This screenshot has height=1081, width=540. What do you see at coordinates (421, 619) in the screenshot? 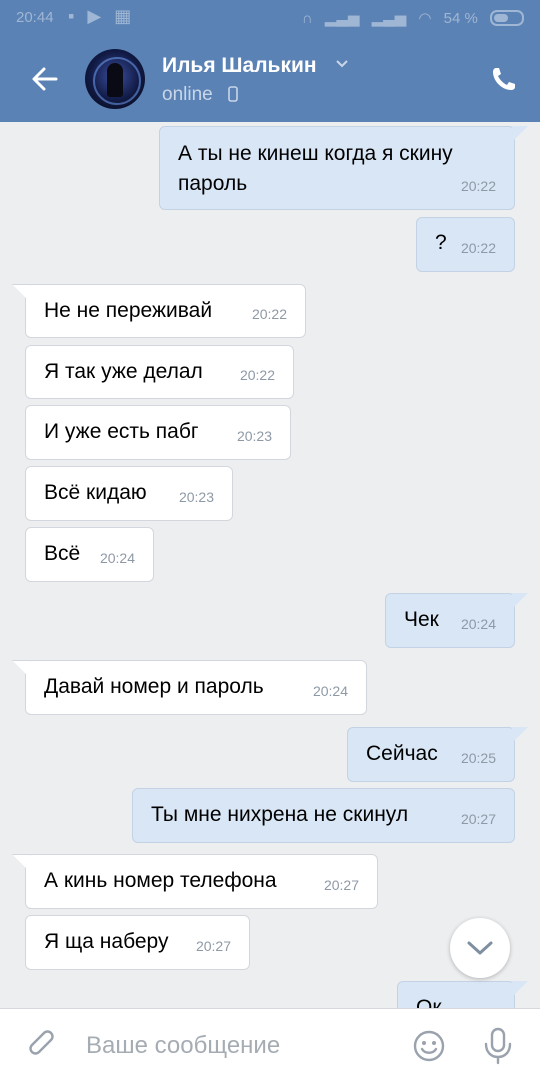
I see `message-text: Чек` at bounding box center [421, 619].